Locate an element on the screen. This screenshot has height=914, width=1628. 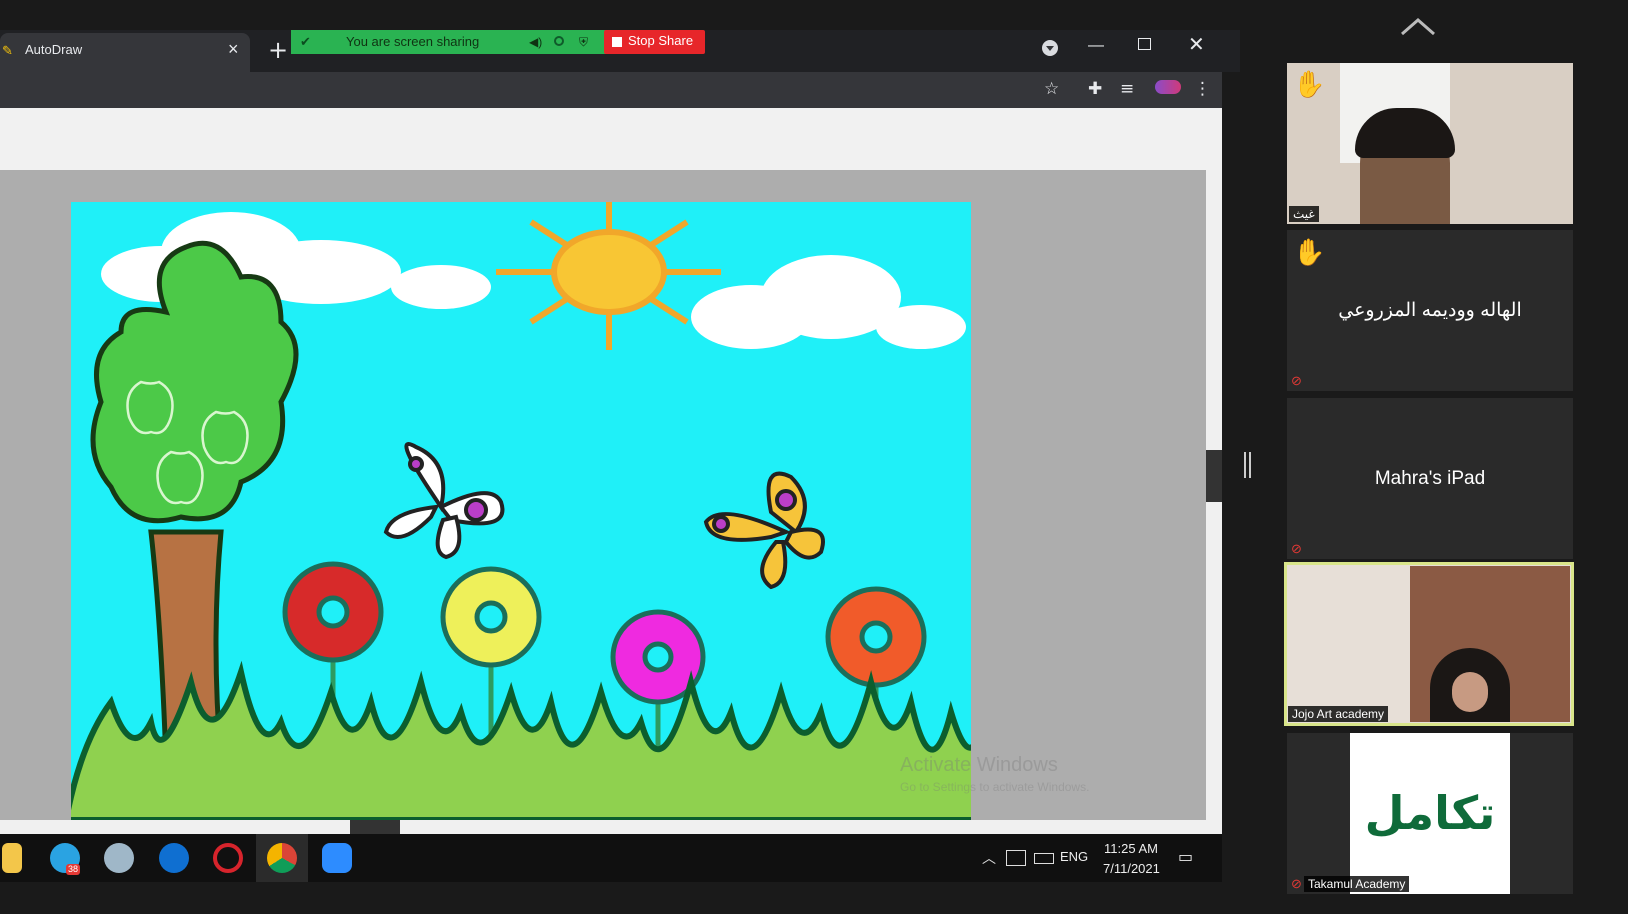
extension-icon is located at coordinates (1168, 87).